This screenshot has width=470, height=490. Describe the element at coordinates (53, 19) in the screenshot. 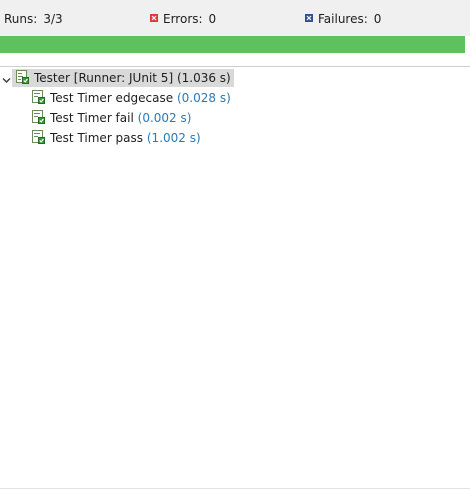

I see `runs-value: 3/3` at that location.